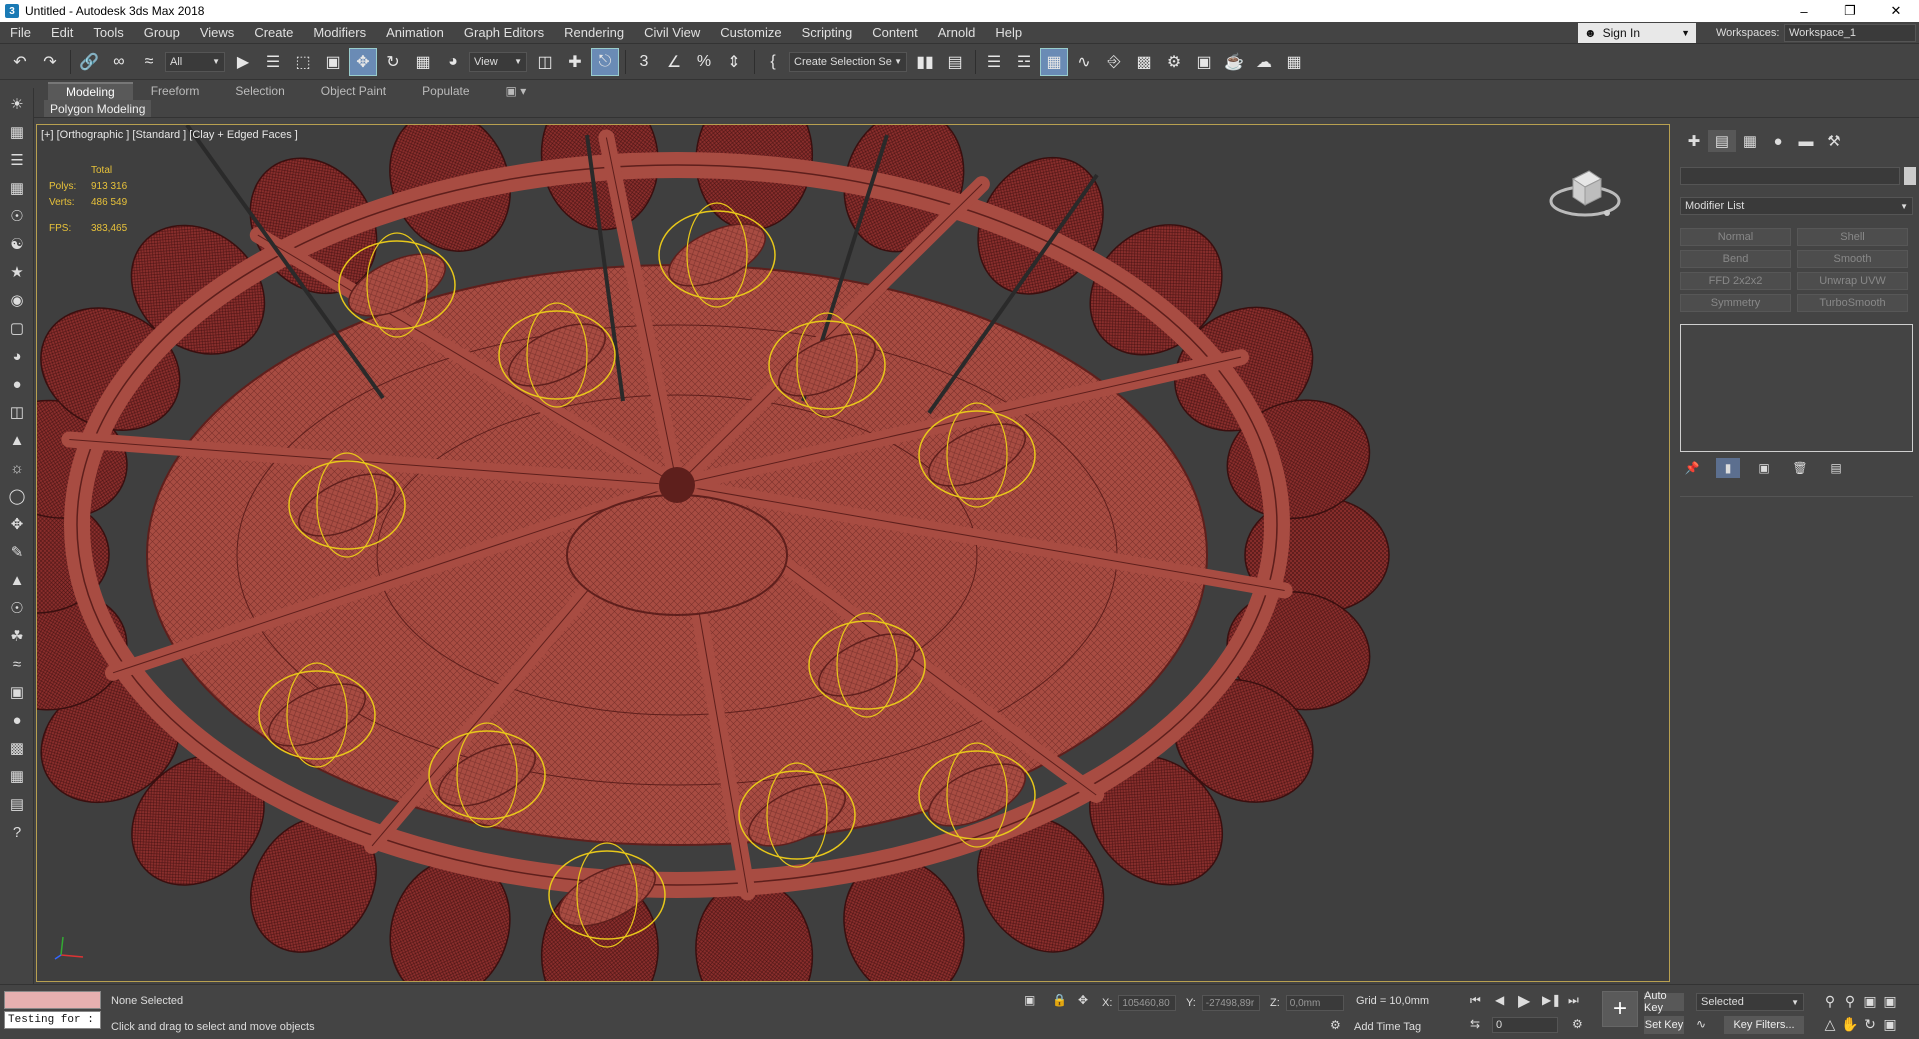 The width and height of the screenshot is (1919, 1039). I want to click on angle-snap-icon: ∠, so click(674, 62).